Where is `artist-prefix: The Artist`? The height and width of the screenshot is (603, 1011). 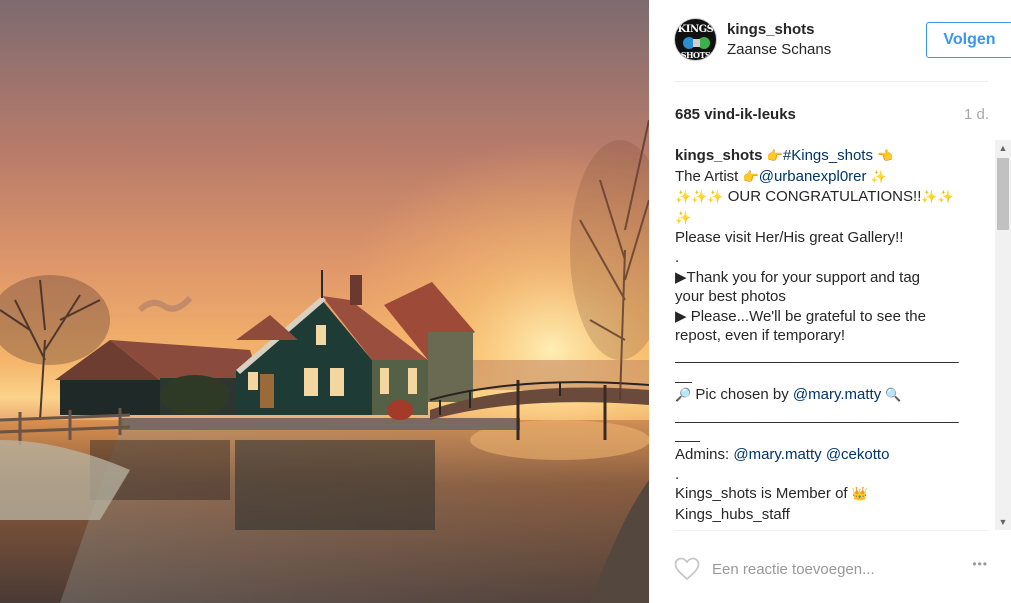 artist-prefix: The Artist is located at coordinates (707, 176).